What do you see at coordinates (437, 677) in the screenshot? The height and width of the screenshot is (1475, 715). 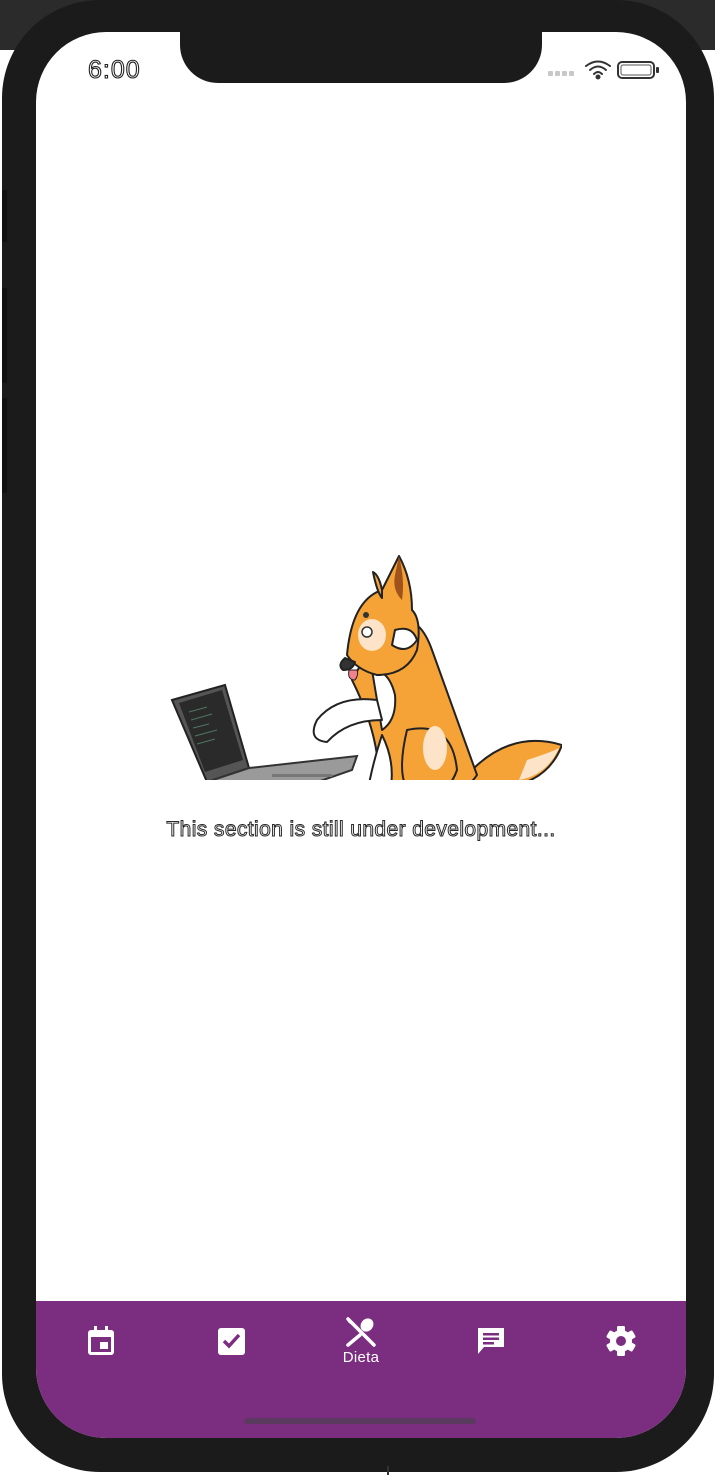 I see `fox-illustration` at bounding box center [437, 677].